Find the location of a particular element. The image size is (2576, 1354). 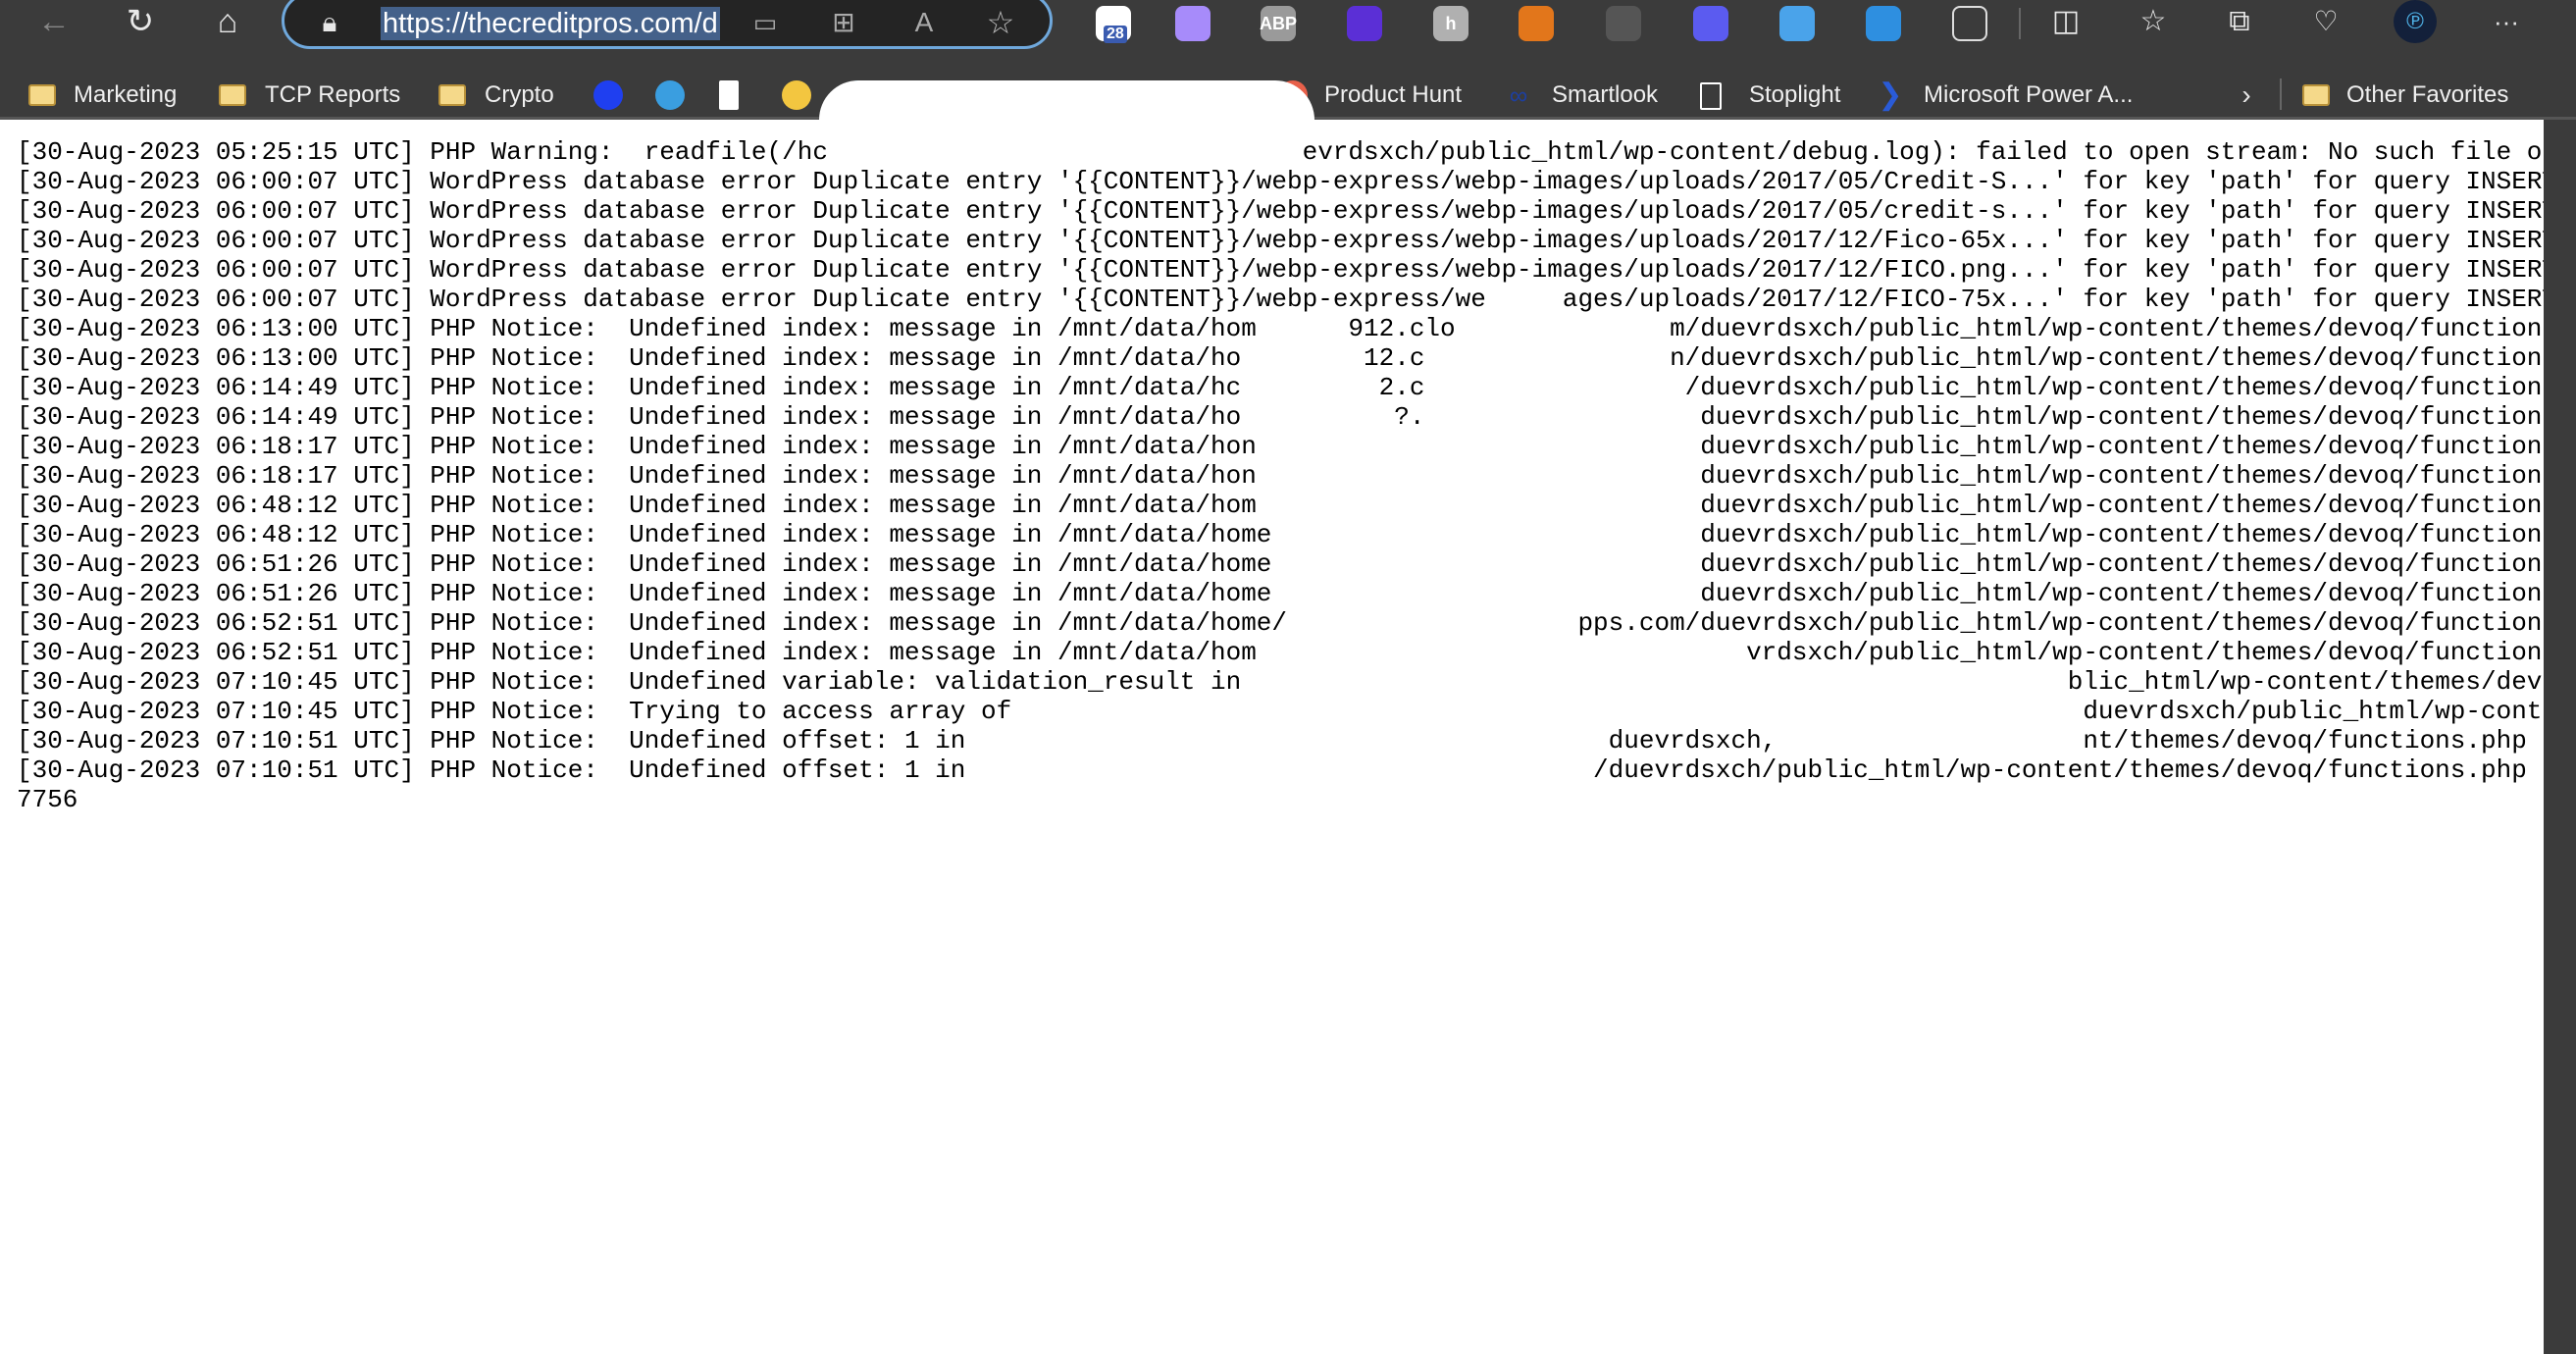

badge-count: 28 is located at coordinates (1115, 34).